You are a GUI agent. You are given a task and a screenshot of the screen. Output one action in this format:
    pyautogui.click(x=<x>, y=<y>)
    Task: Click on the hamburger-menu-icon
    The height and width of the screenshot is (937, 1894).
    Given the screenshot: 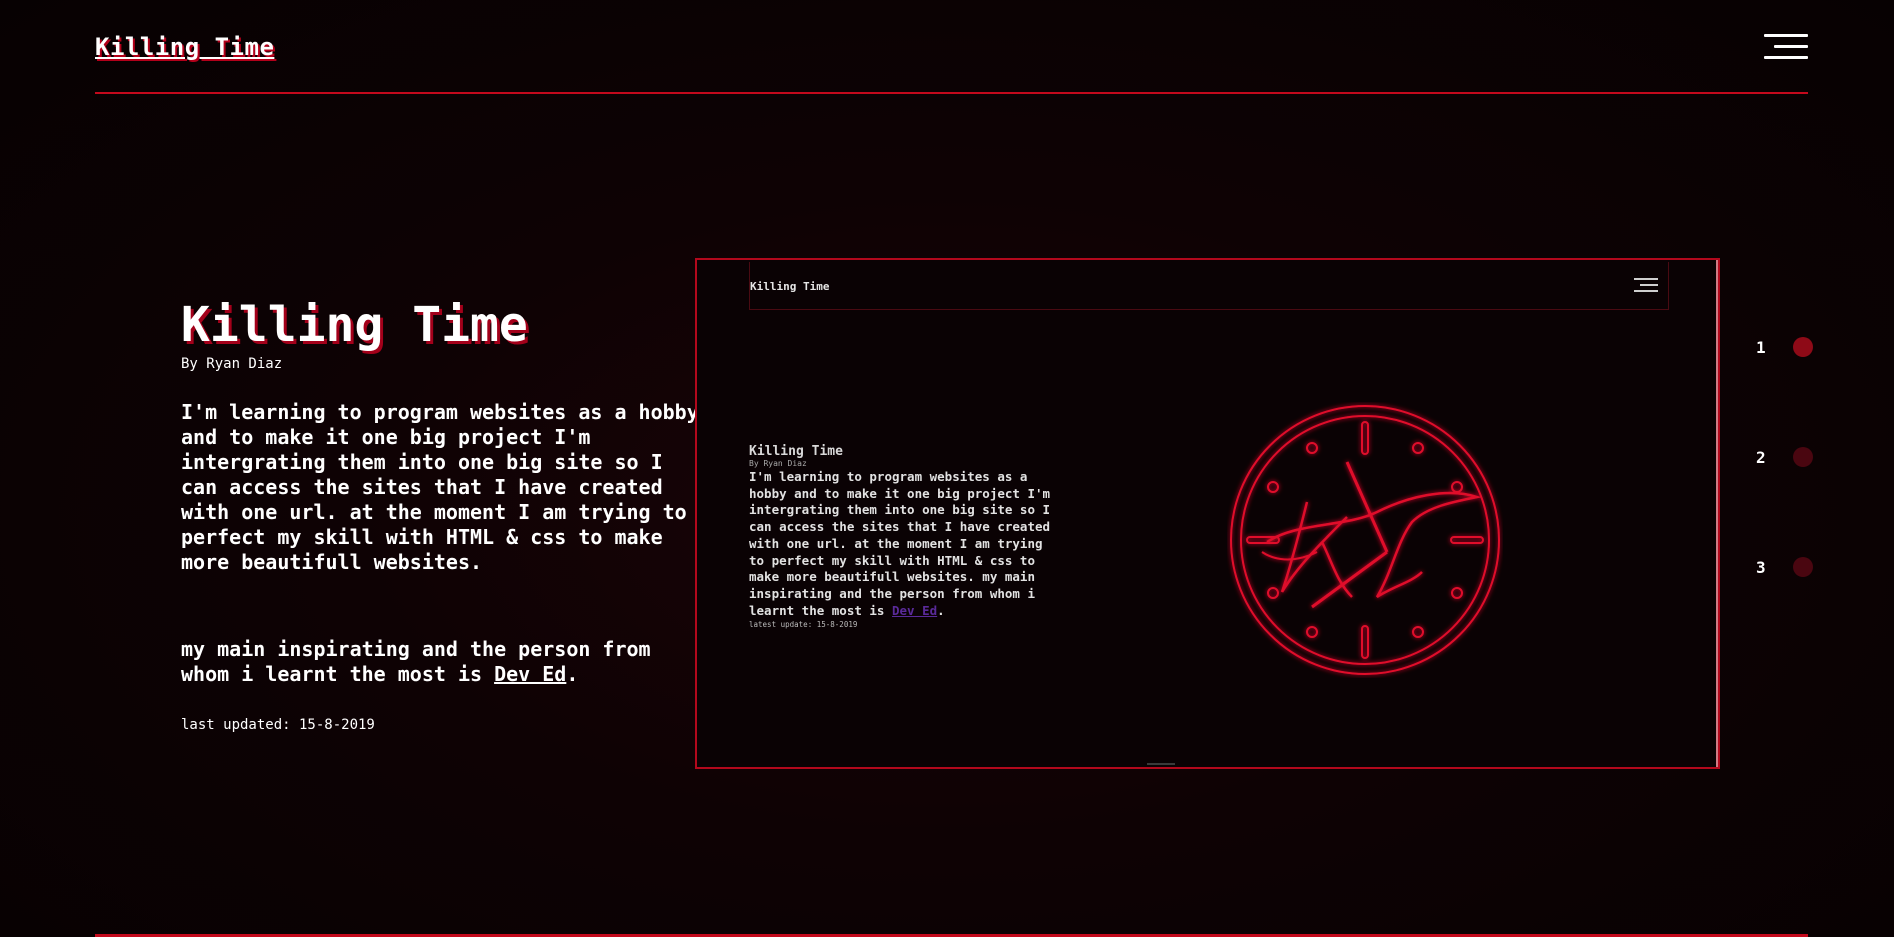 What is the action you would take?
    pyautogui.click(x=1786, y=47)
    